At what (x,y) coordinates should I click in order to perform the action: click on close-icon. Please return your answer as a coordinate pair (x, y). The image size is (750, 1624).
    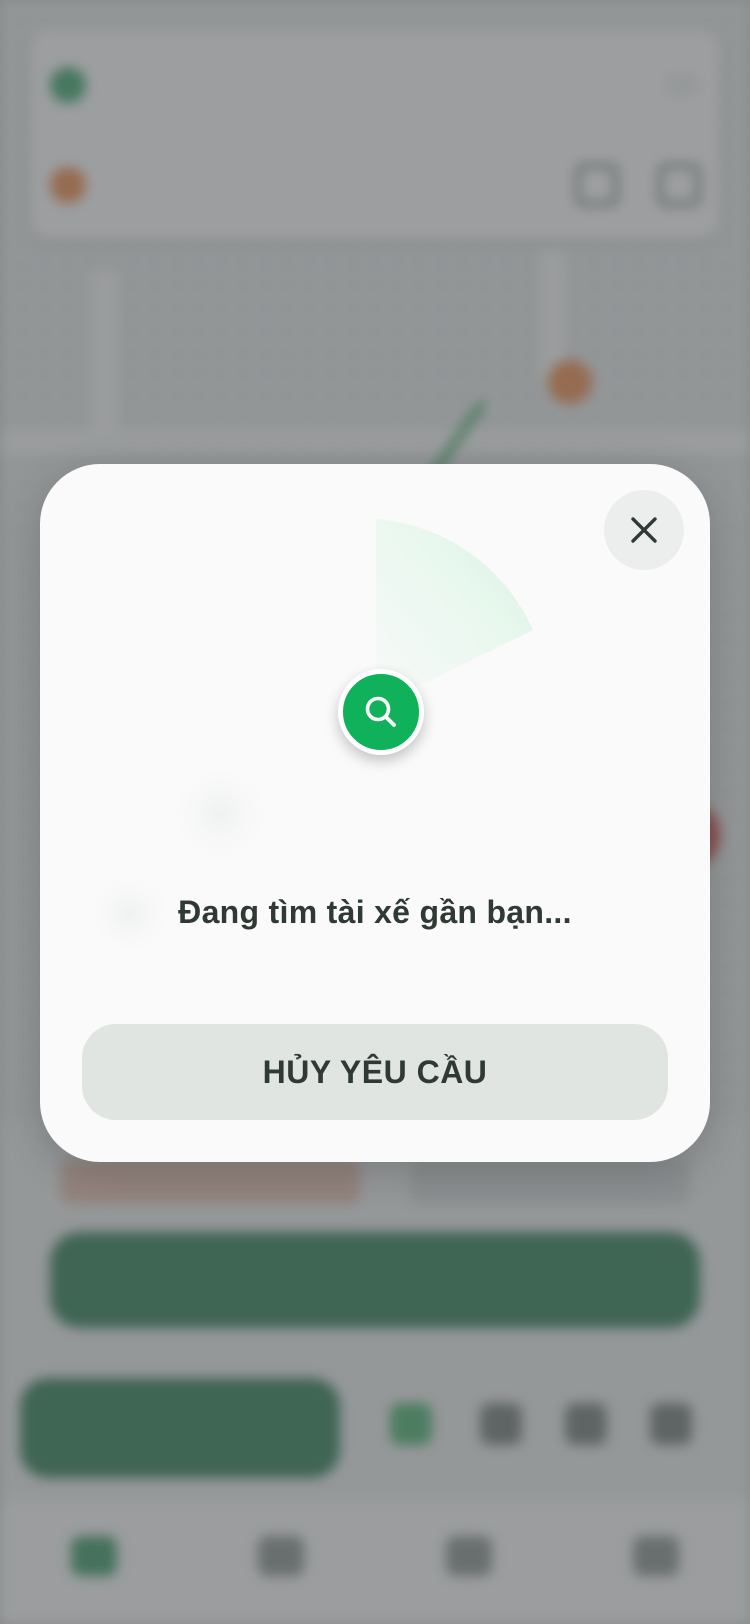
    Looking at the image, I should click on (644, 530).